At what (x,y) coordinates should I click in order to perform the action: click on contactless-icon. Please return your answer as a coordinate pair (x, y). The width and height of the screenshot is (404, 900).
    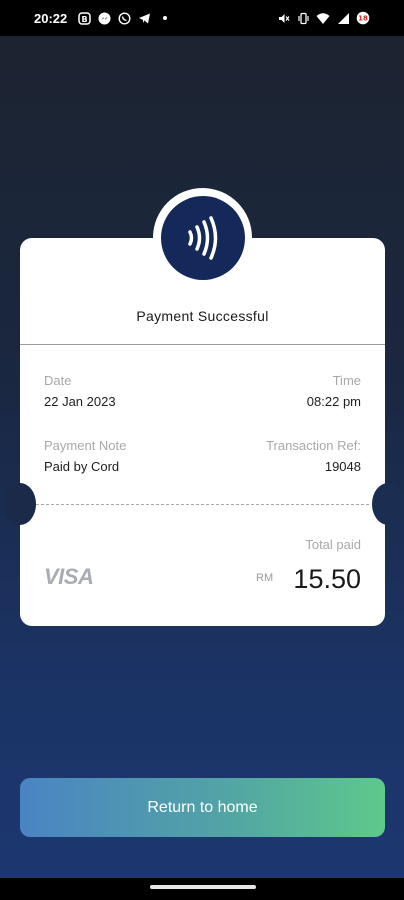
    Looking at the image, I should click on (202, 237).